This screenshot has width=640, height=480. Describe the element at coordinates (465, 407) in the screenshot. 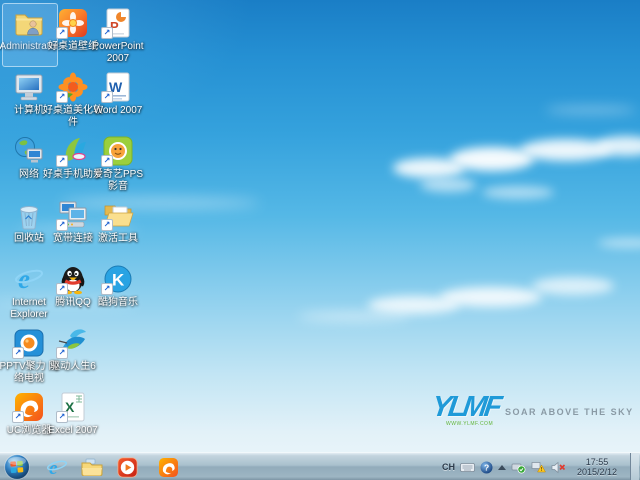

I see `ylmf-logo-text: YLMF` at that location.